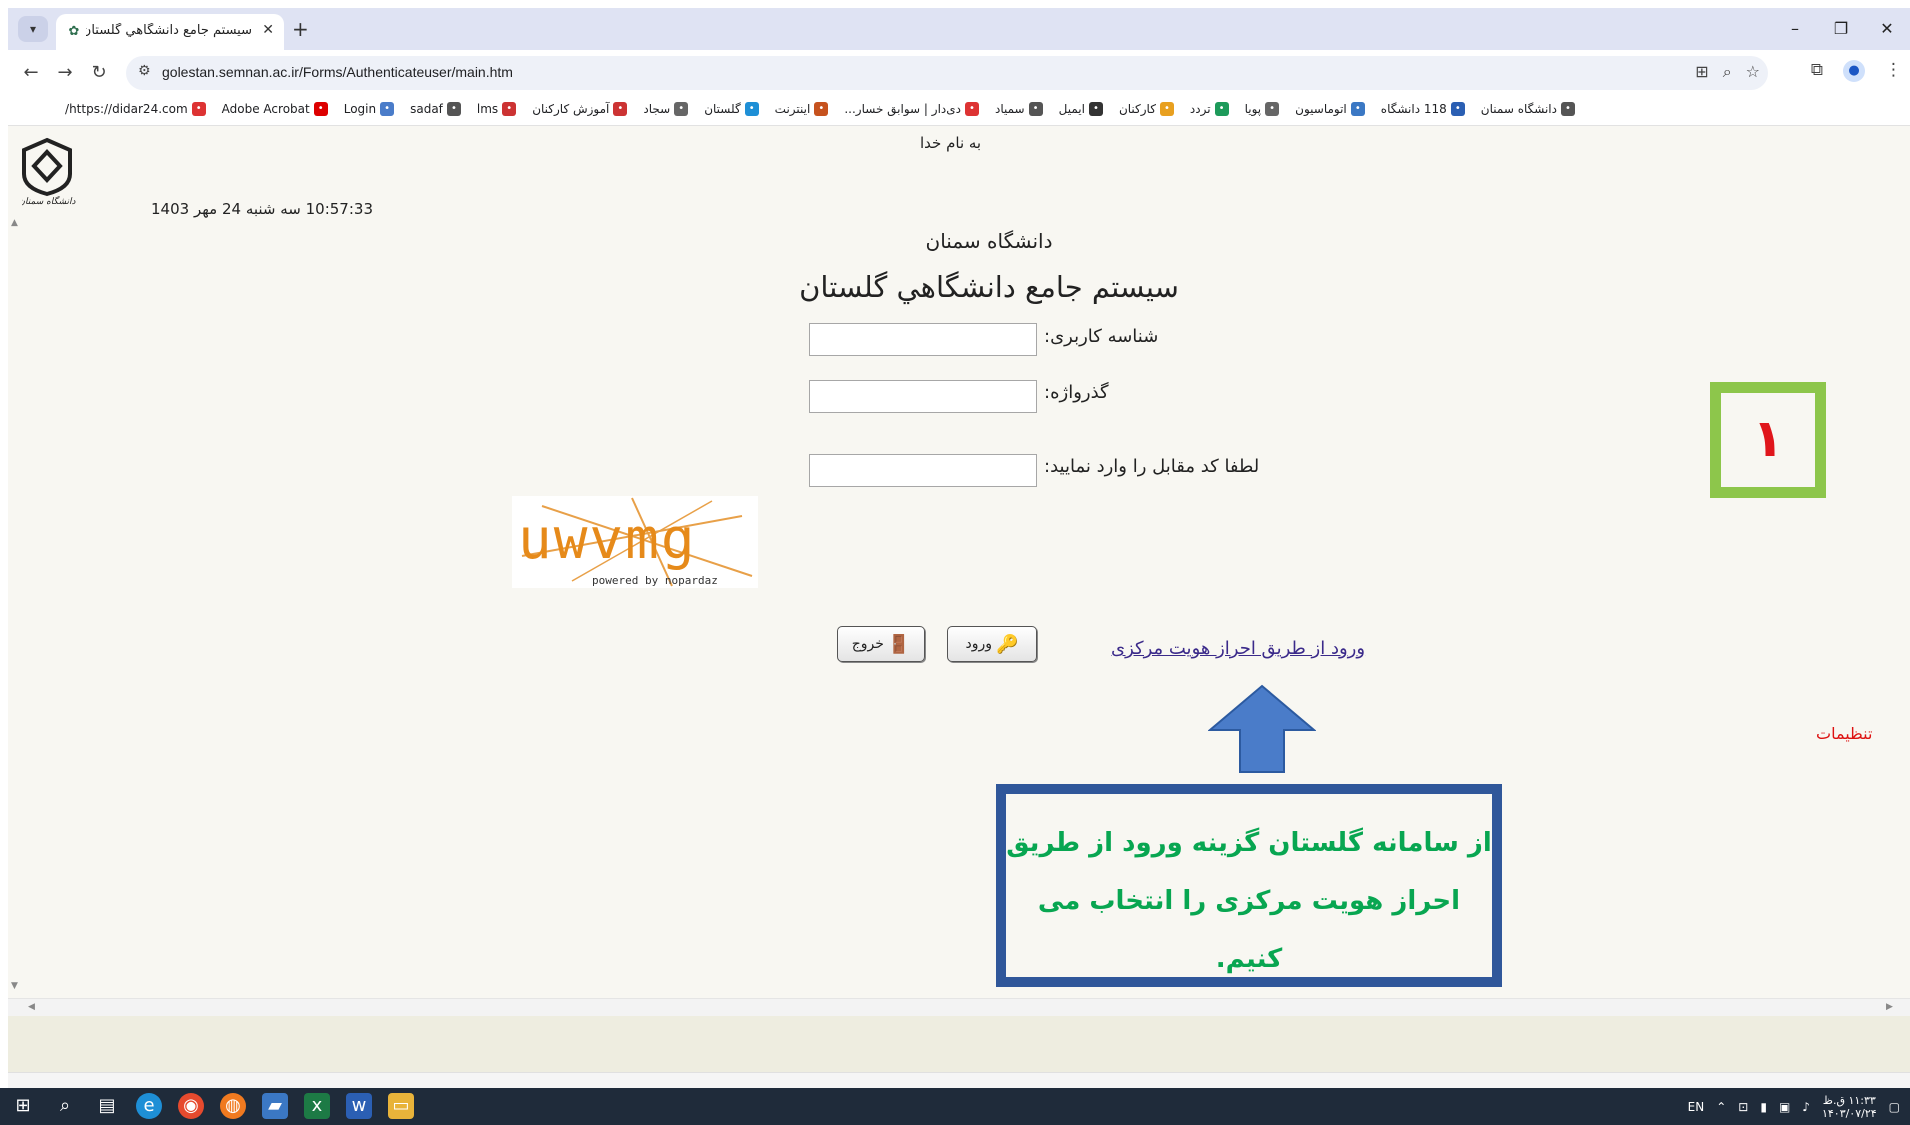  I want to click on search-icon: ⌕, so click(65, 1106).